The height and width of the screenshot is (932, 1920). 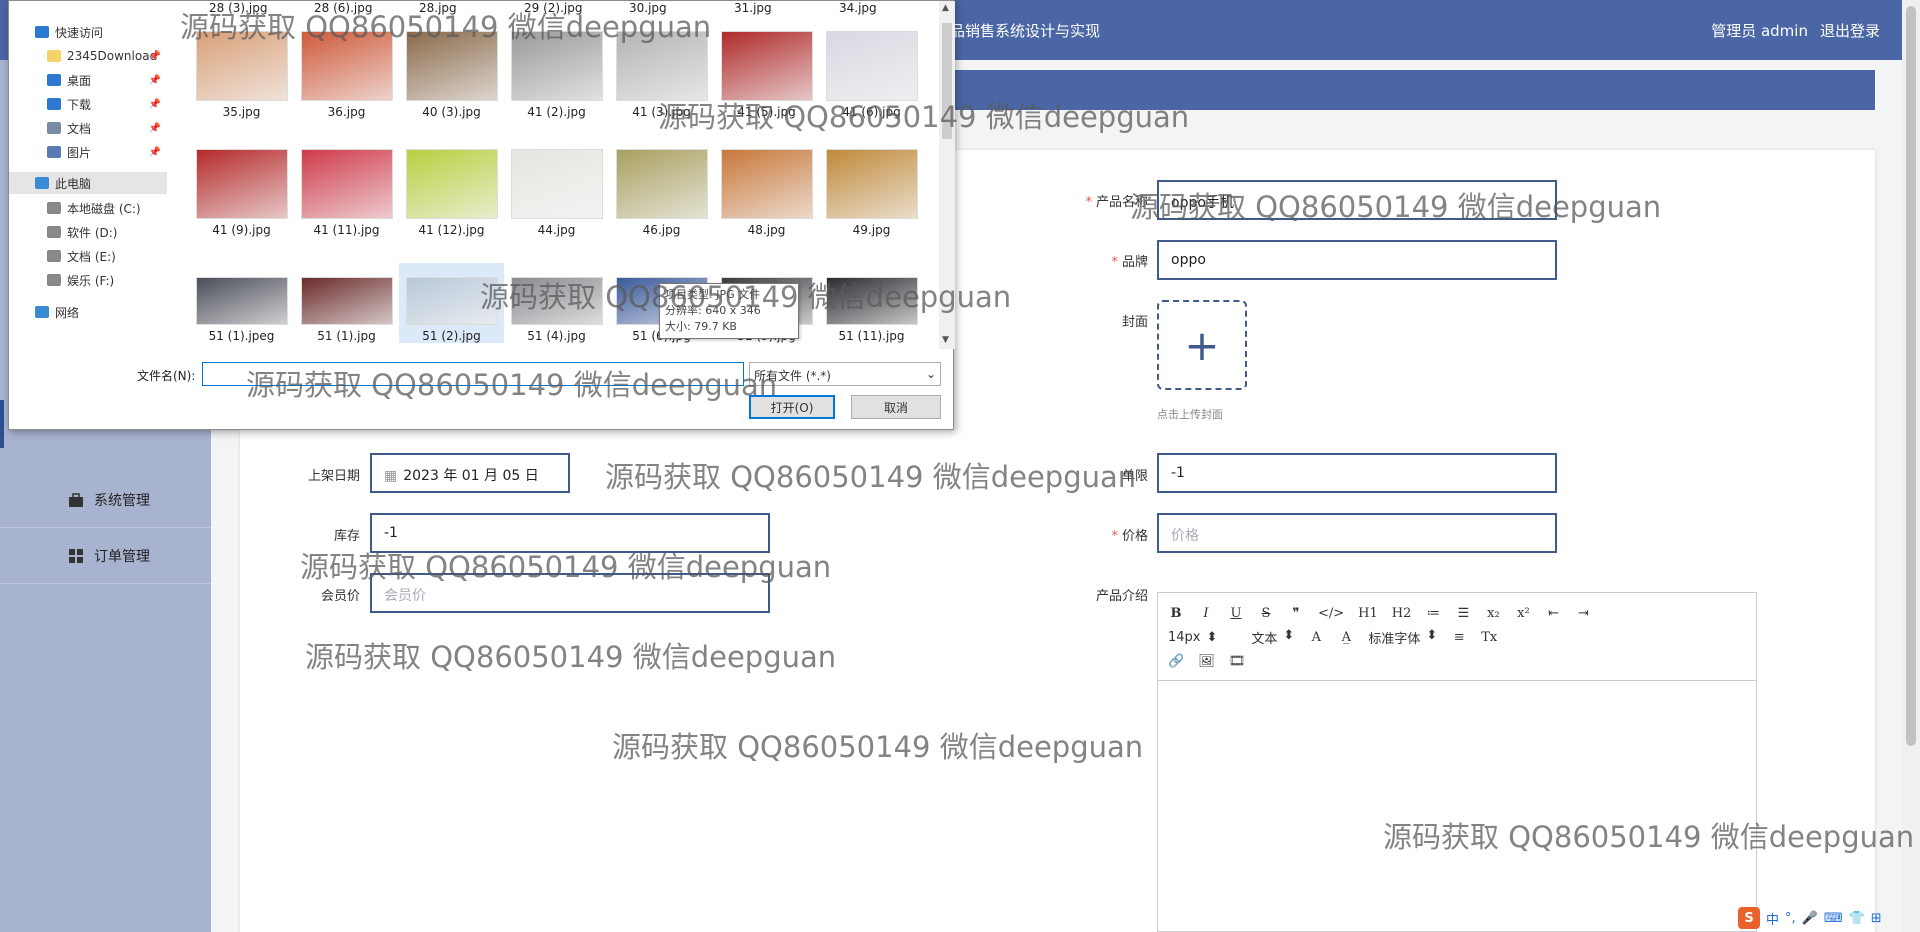 I want to click on nav-item-label: 文档, so click(x=79, y=128).